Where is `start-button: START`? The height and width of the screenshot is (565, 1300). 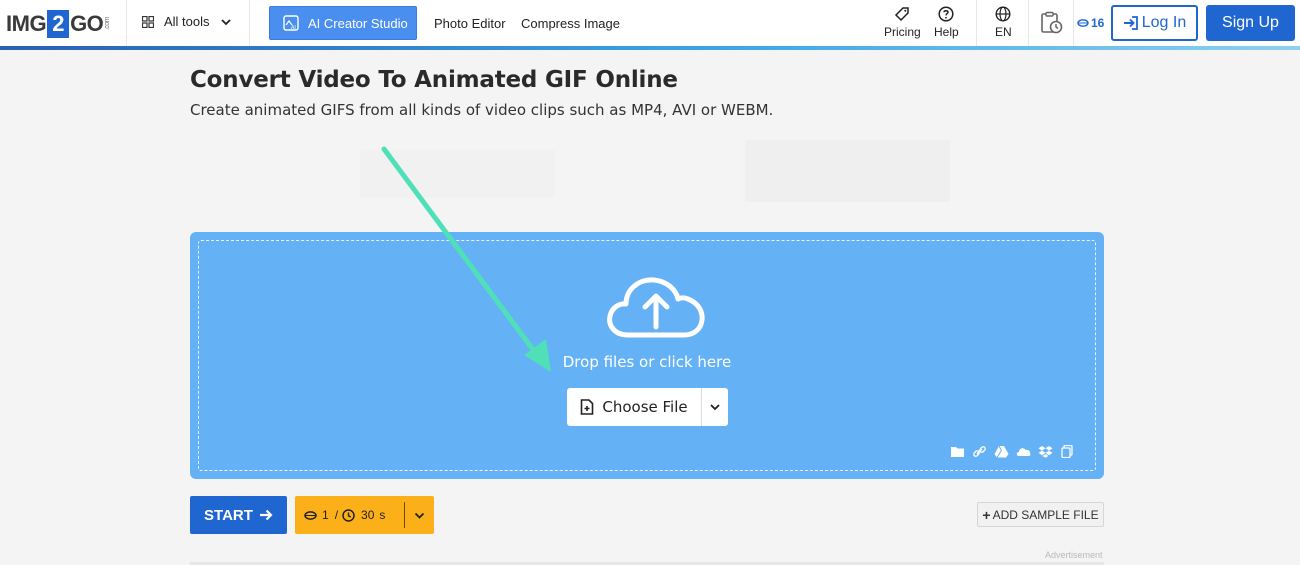
start-button: START is located at coordinates (238, 515).